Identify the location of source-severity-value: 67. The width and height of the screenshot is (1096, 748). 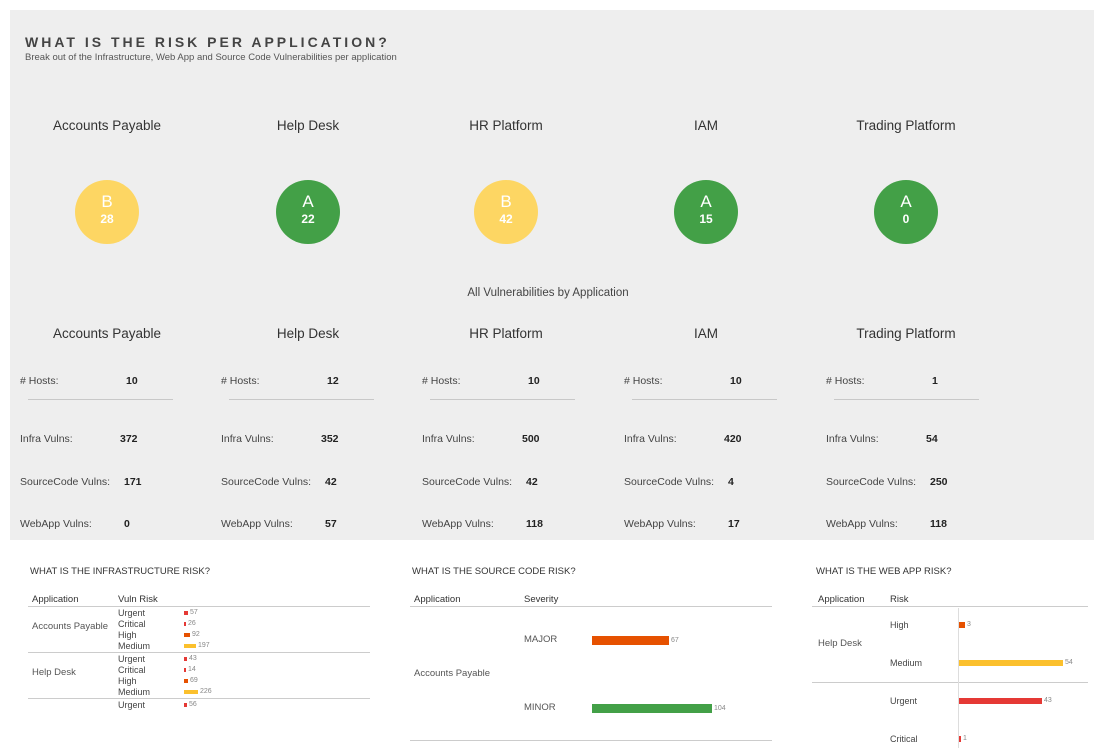
(675, 640).